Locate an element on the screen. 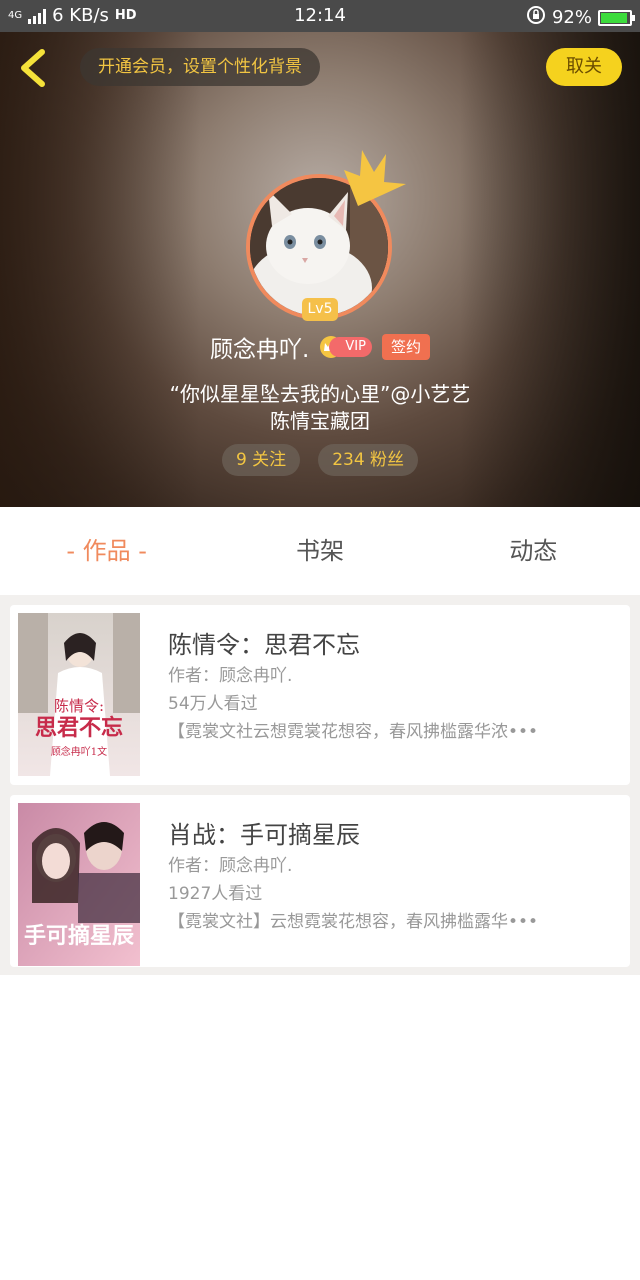  book-cover-image: 手可摘星辰 is located at coordinates (79, 884).